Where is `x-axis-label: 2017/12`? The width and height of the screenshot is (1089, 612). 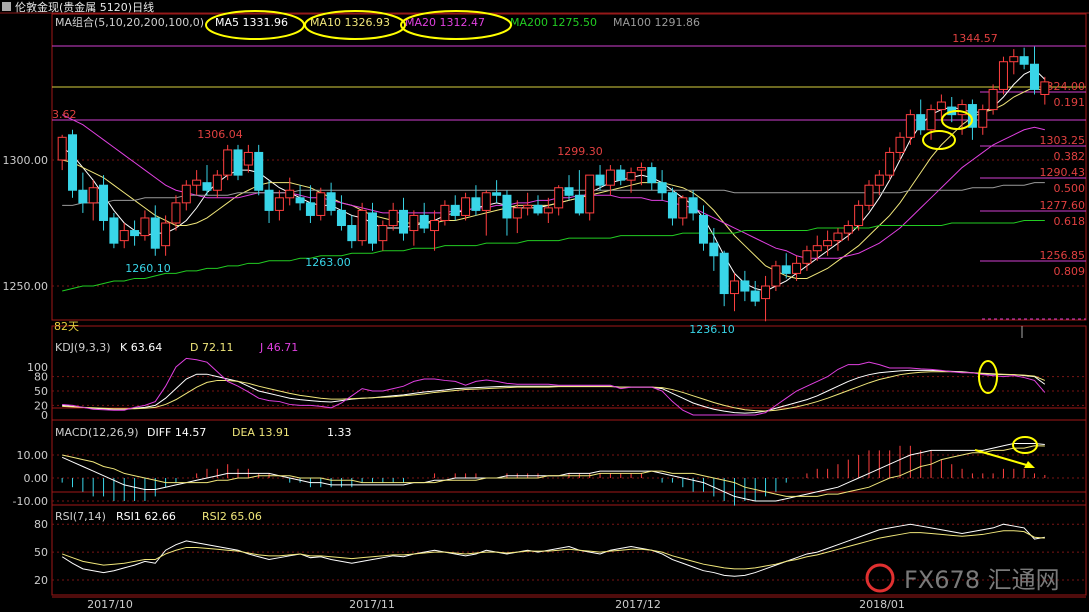
x-axis-label: 2017/12 is located at coordinates (638, 604).